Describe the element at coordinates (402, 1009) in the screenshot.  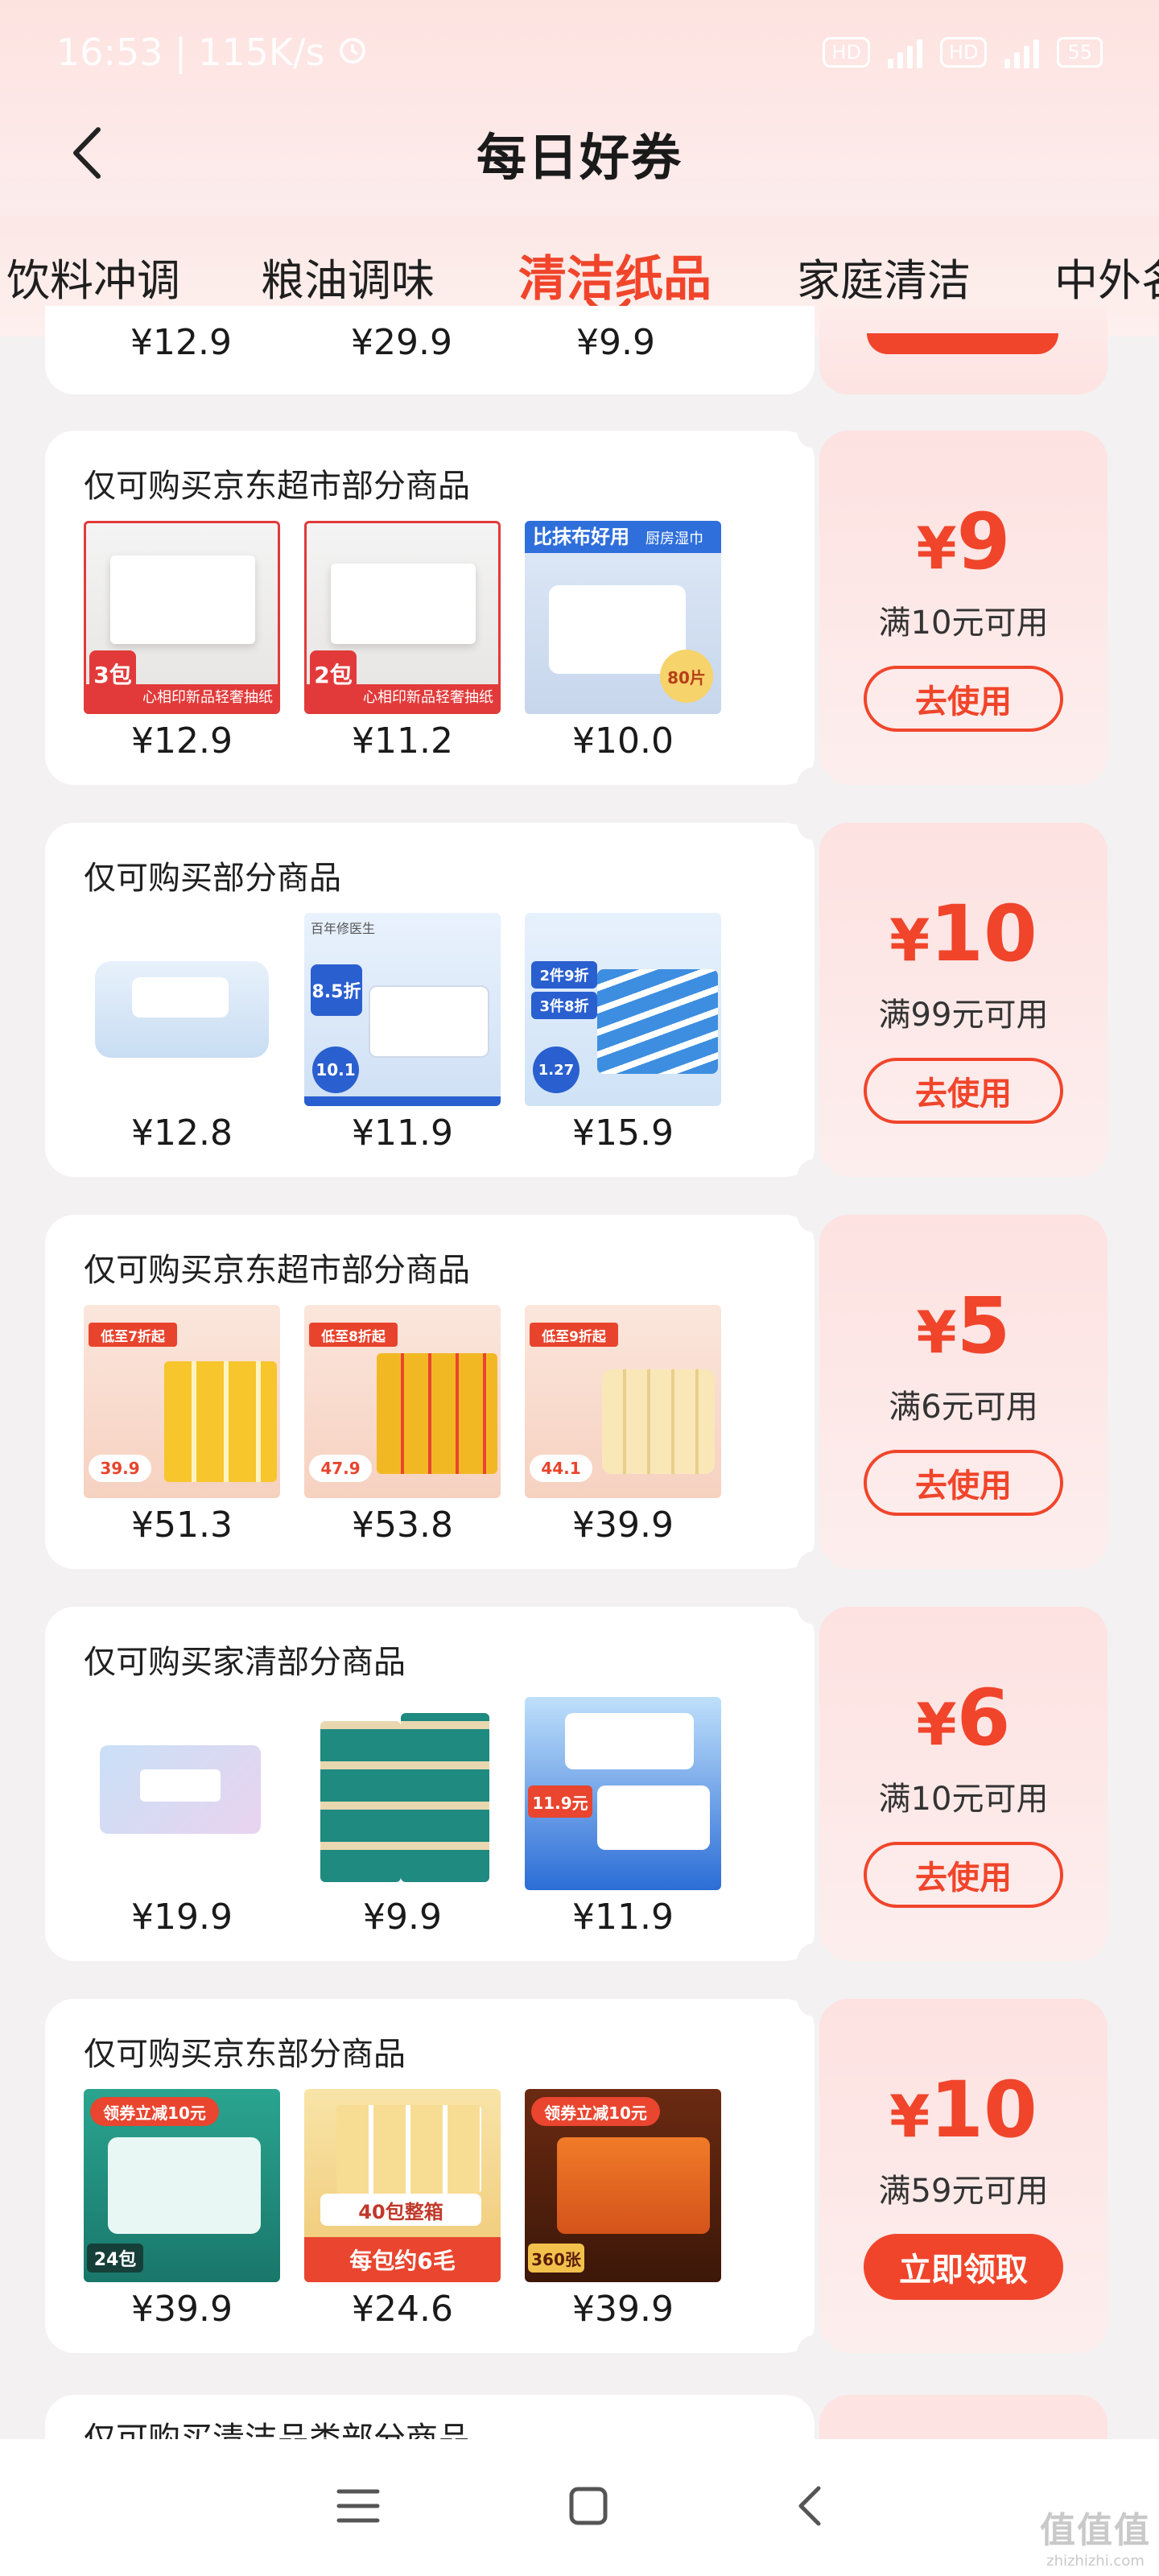
I see `product-image: 百年修医生 8.5折 10.1` at that location.